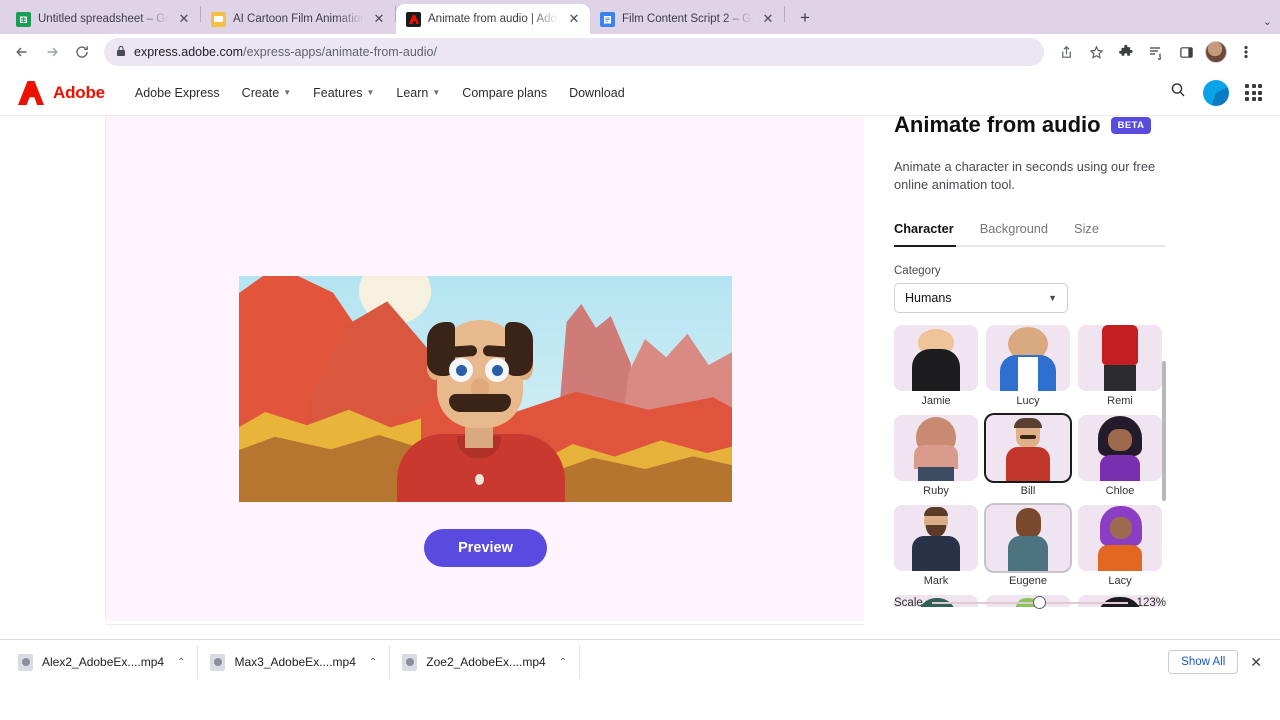  I want to click on tabs-underline, so click(1030, 246).